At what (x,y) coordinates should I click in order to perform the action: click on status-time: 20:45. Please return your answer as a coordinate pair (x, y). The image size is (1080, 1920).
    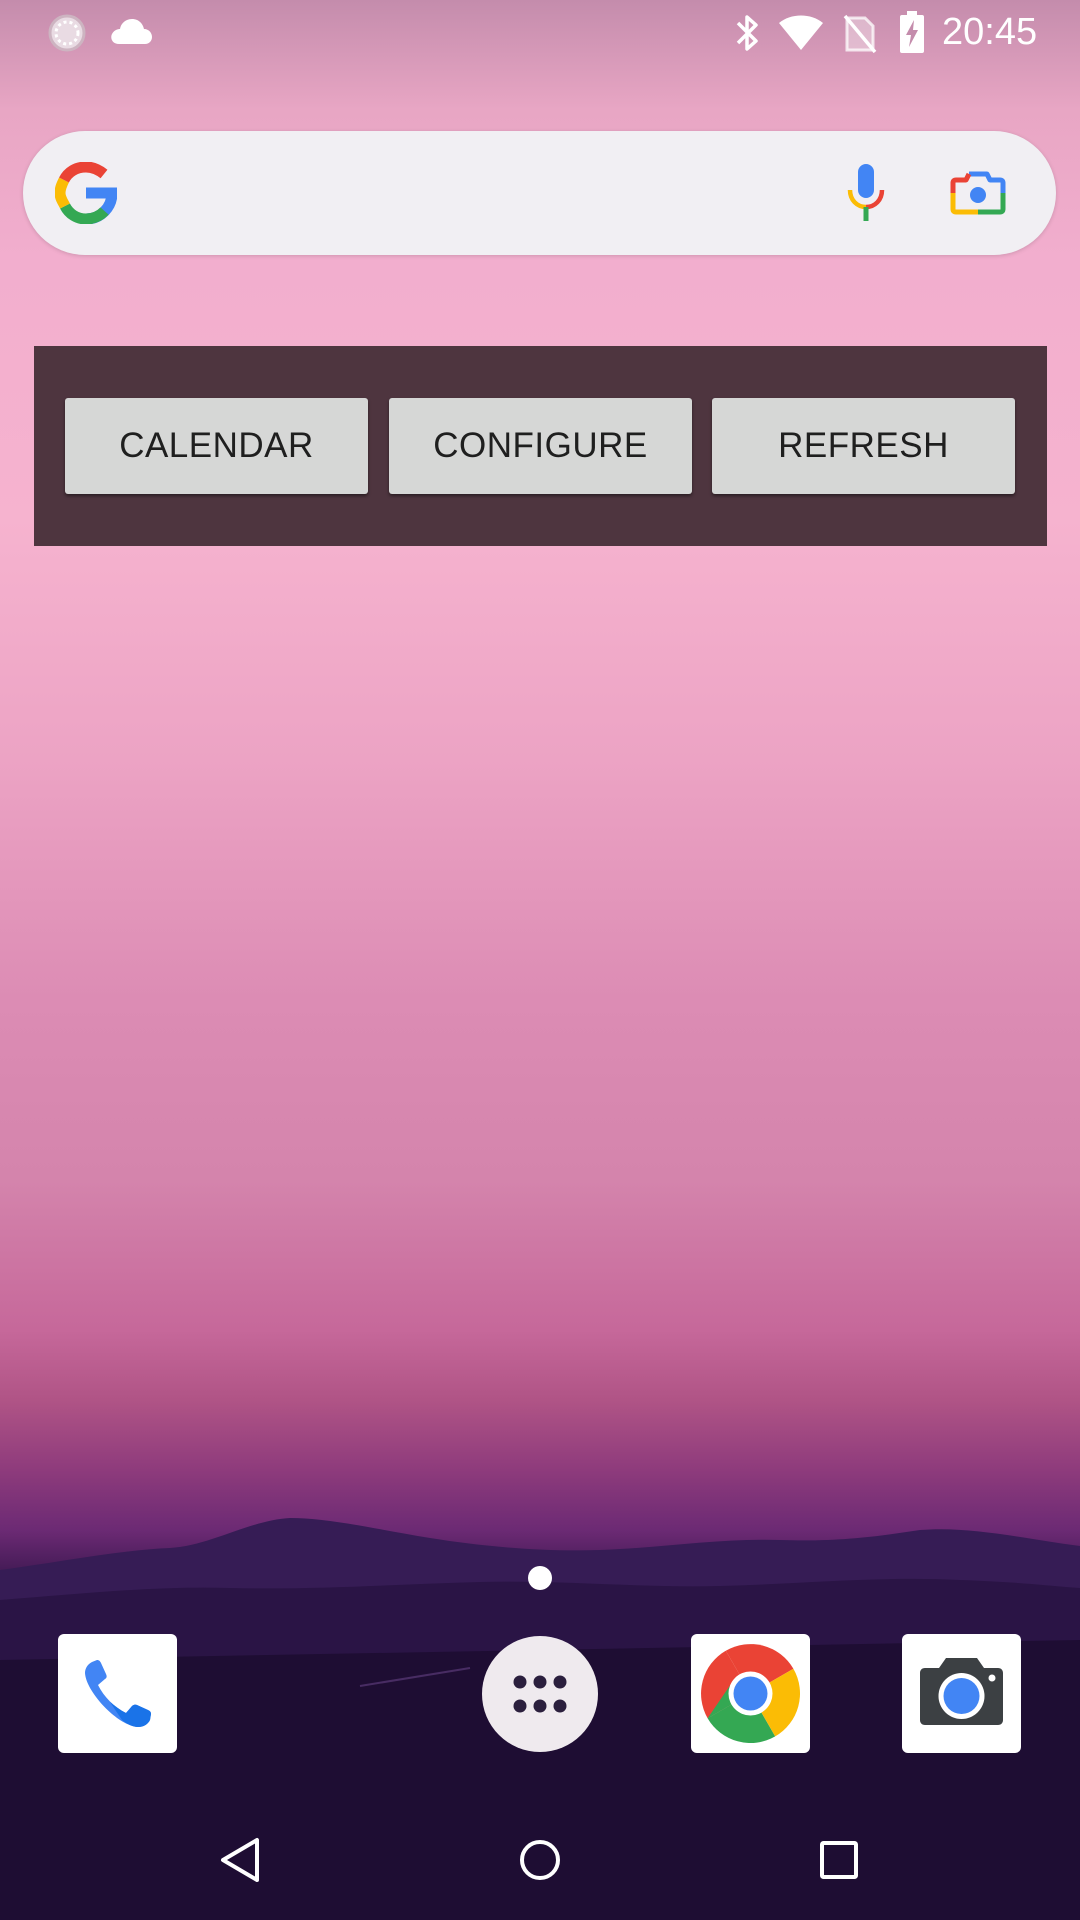
    Looking at the image, I should click on (990, 32).